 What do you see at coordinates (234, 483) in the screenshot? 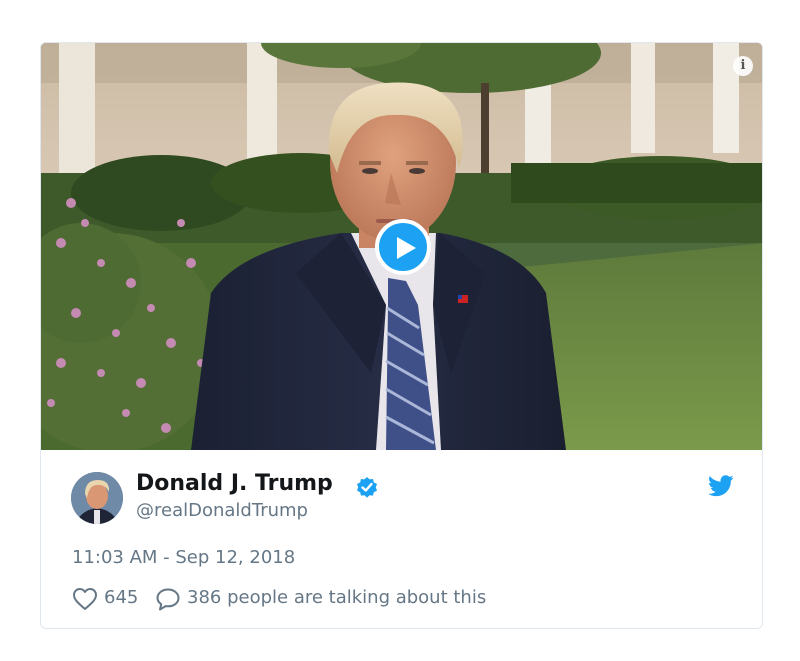
I see `author-name: Donald J. Trump` at bounding box center [234, 483].